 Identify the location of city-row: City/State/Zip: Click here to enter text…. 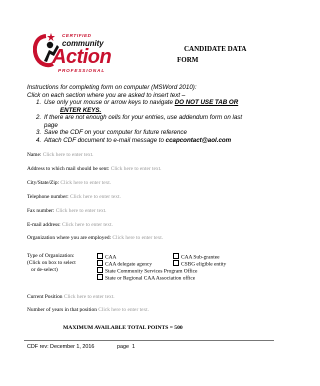
(69, 183).